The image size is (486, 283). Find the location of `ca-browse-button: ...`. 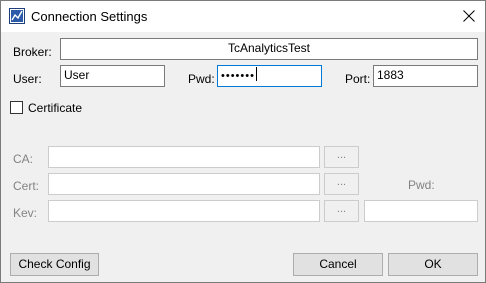

ca-browse-button: ... is located at coordinates (341, 157).